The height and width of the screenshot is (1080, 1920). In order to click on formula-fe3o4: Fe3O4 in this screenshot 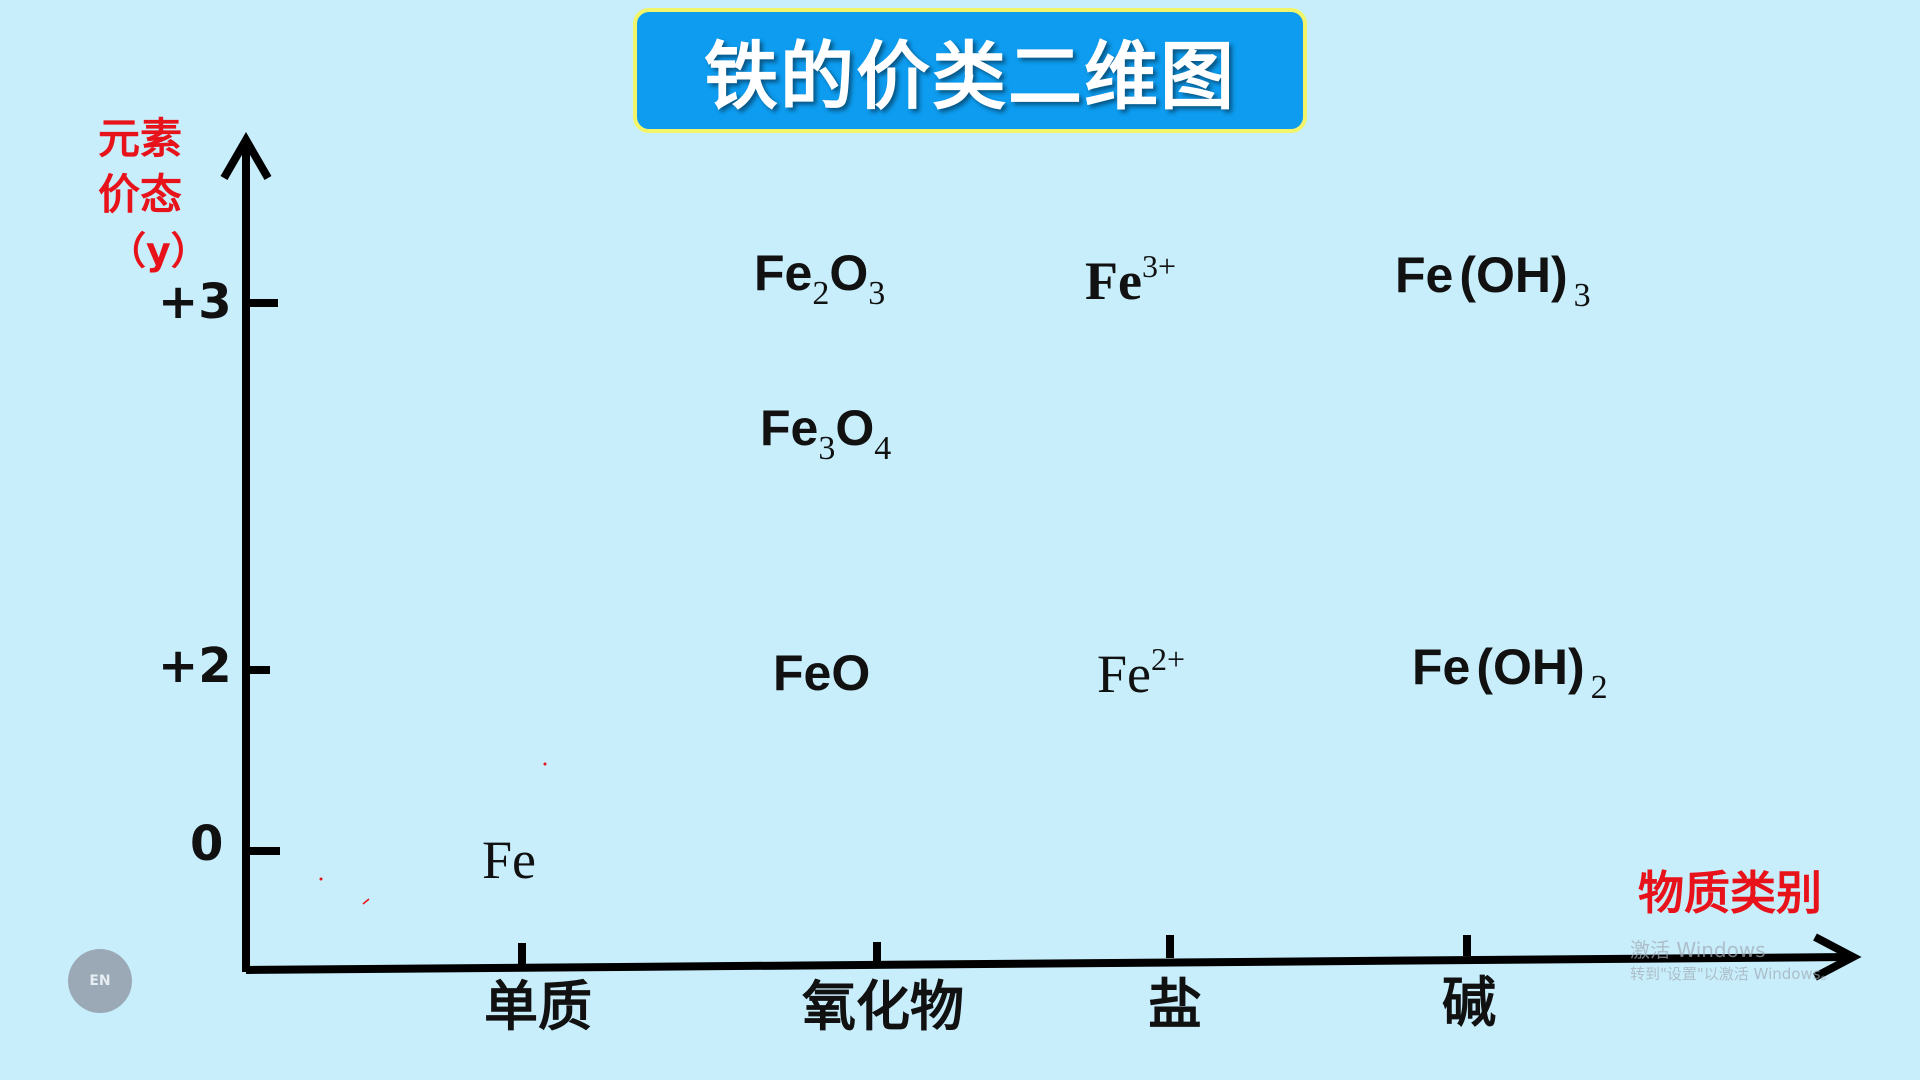, I will do `click(825, 434)`.